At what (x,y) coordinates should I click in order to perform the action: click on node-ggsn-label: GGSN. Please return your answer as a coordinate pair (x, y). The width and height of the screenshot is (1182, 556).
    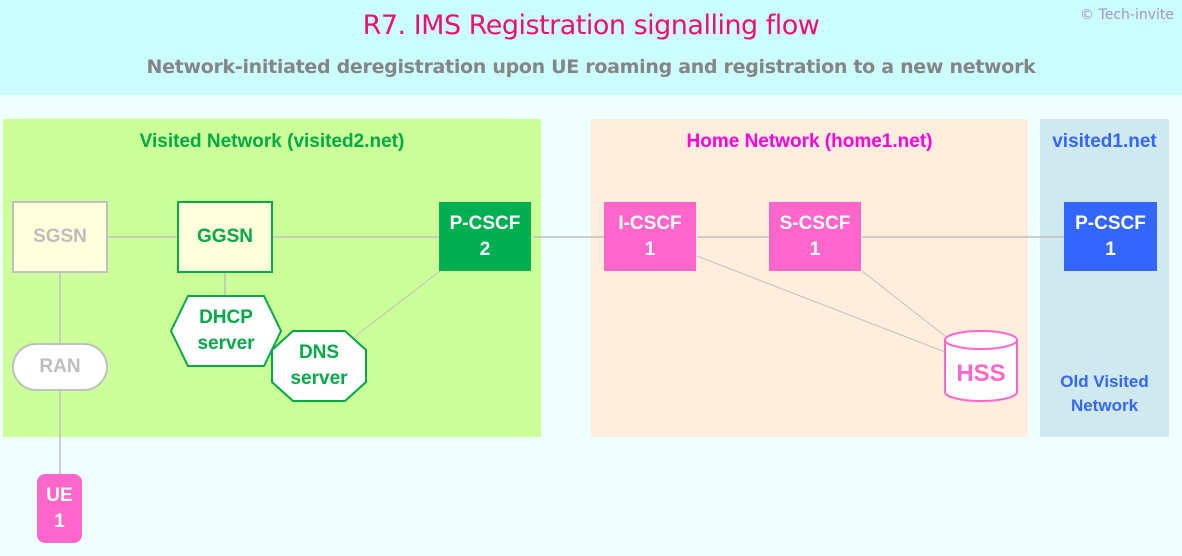
    Looking at the image, I should click on (225, 236).